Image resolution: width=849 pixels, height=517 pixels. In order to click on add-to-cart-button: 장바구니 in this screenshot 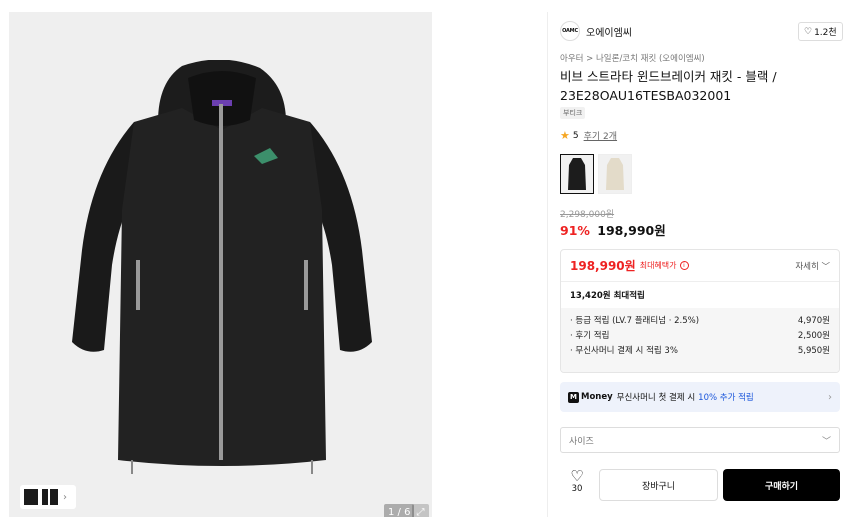, I will do `click(658, 485)`.